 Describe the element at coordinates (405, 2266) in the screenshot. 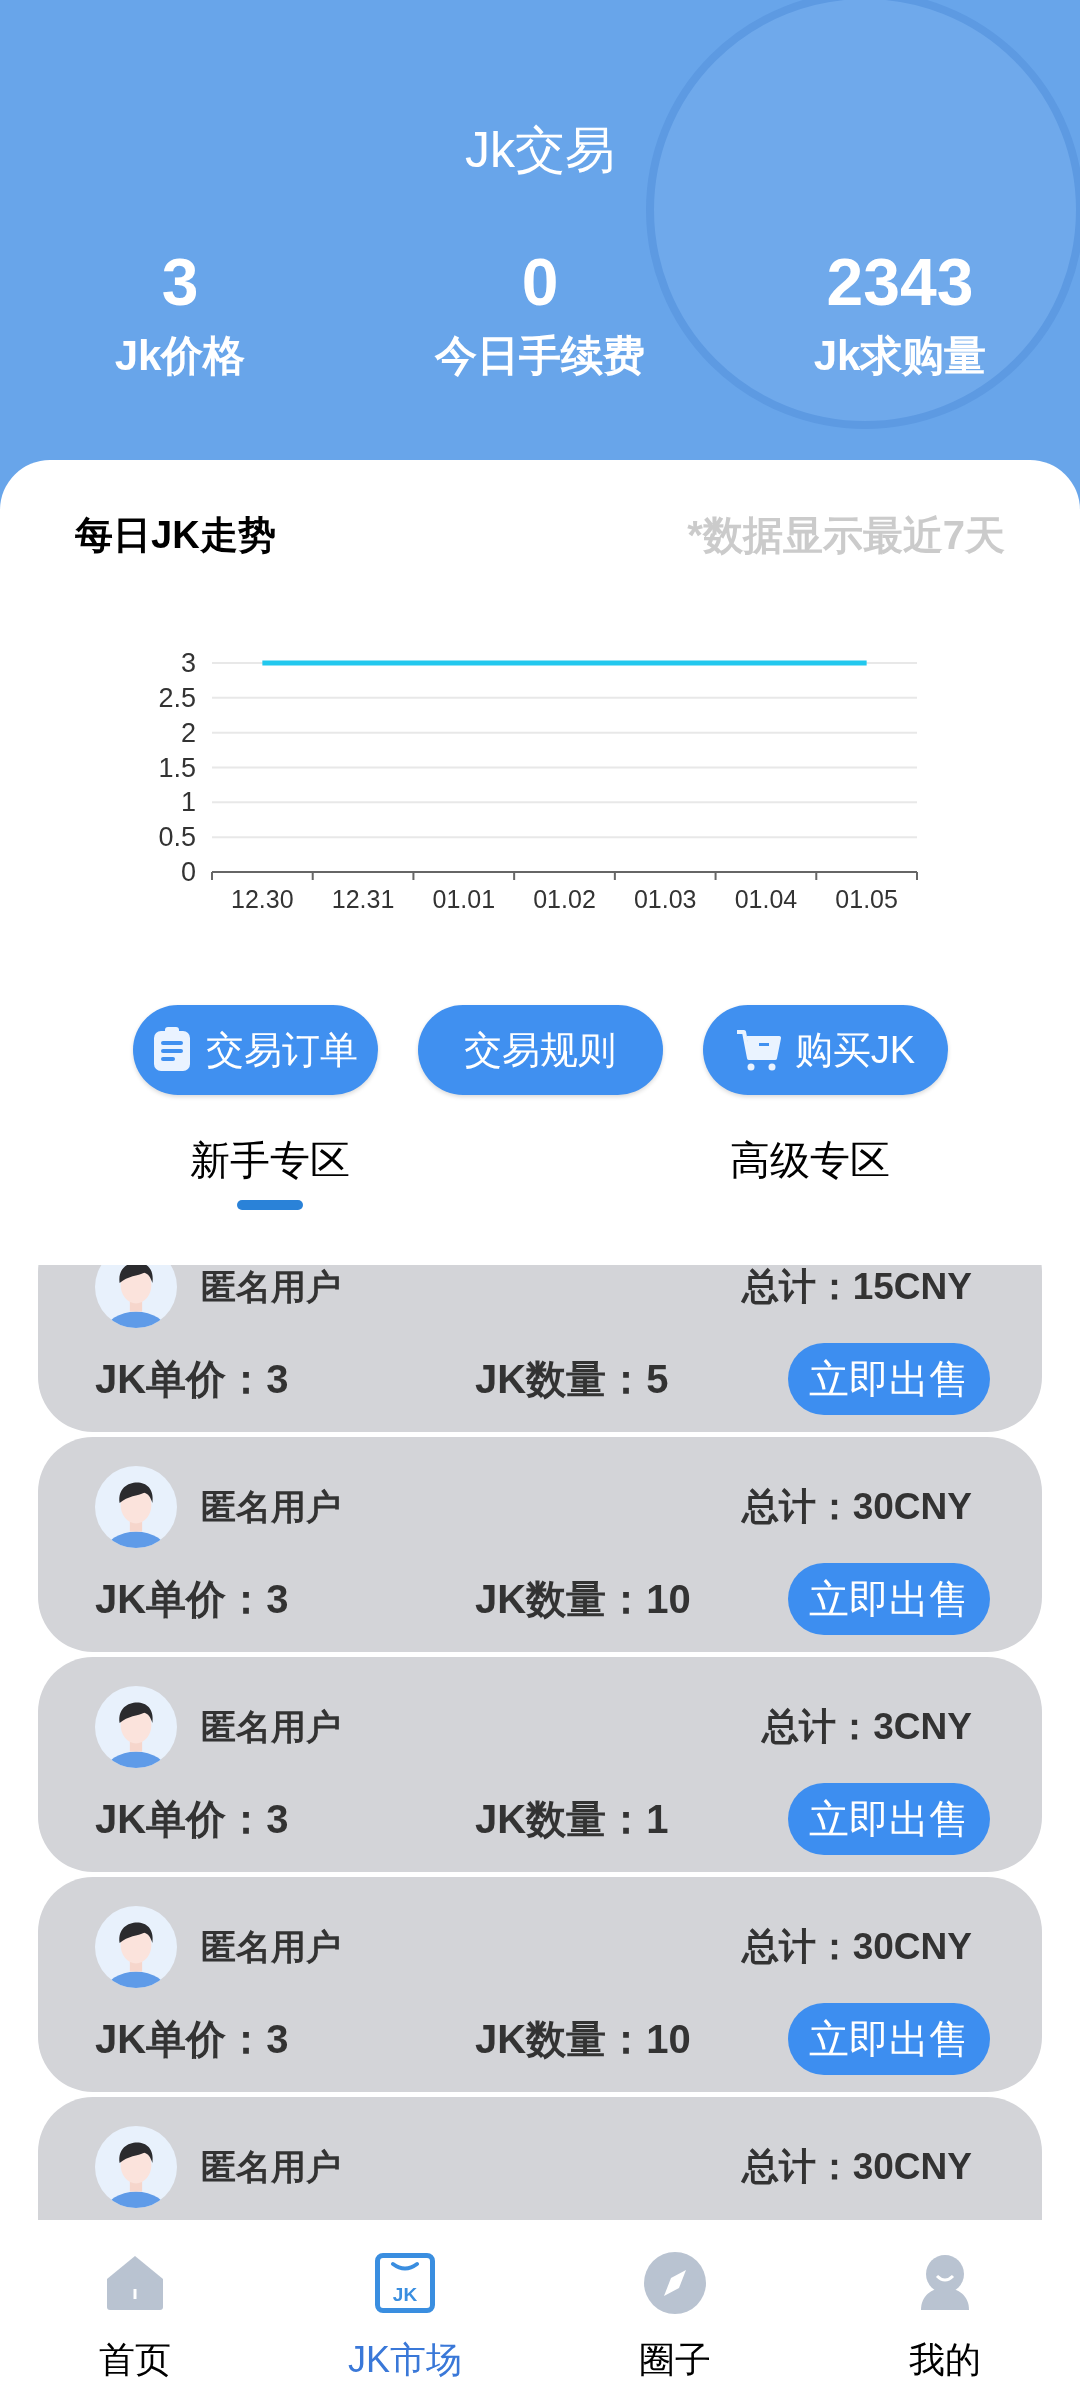

I see `smile-icon` at that location.